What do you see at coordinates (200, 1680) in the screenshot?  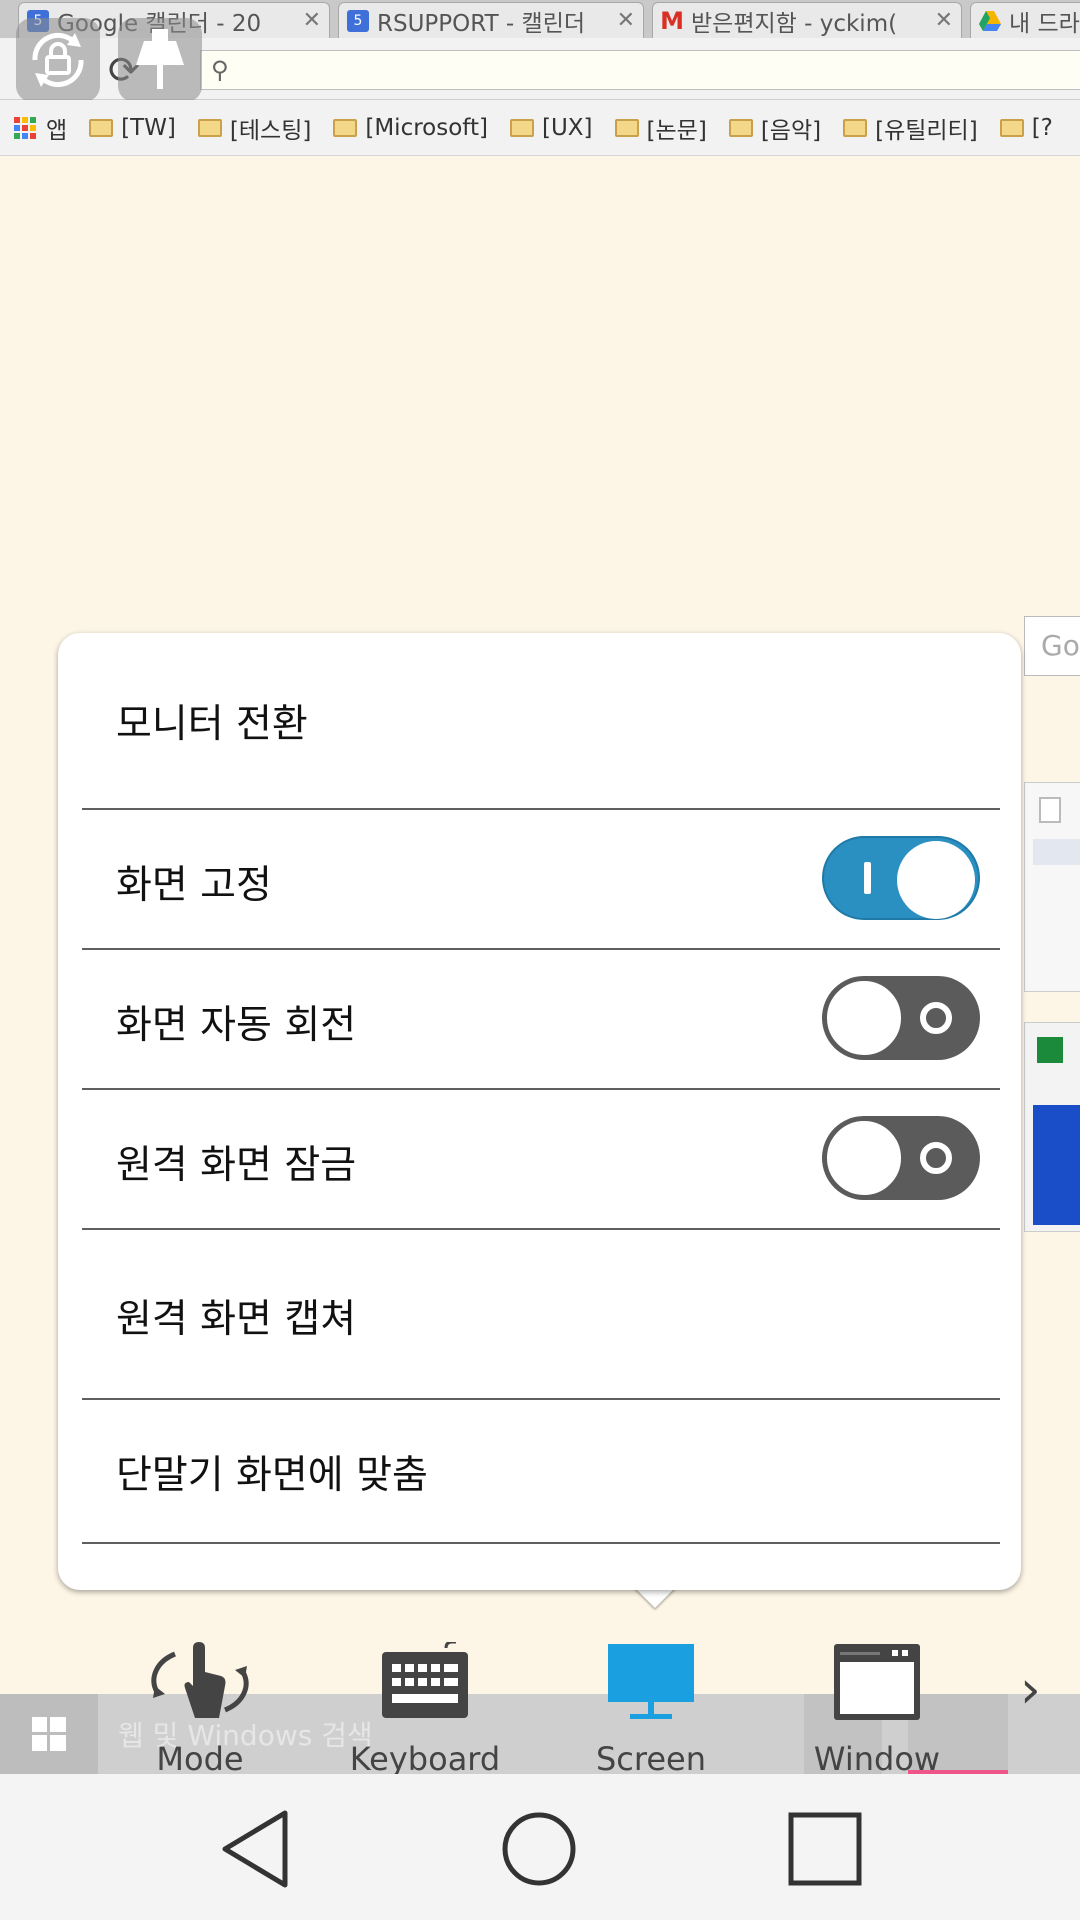 I see `hand-rotate-icon` at bounding box center [200, 1680].